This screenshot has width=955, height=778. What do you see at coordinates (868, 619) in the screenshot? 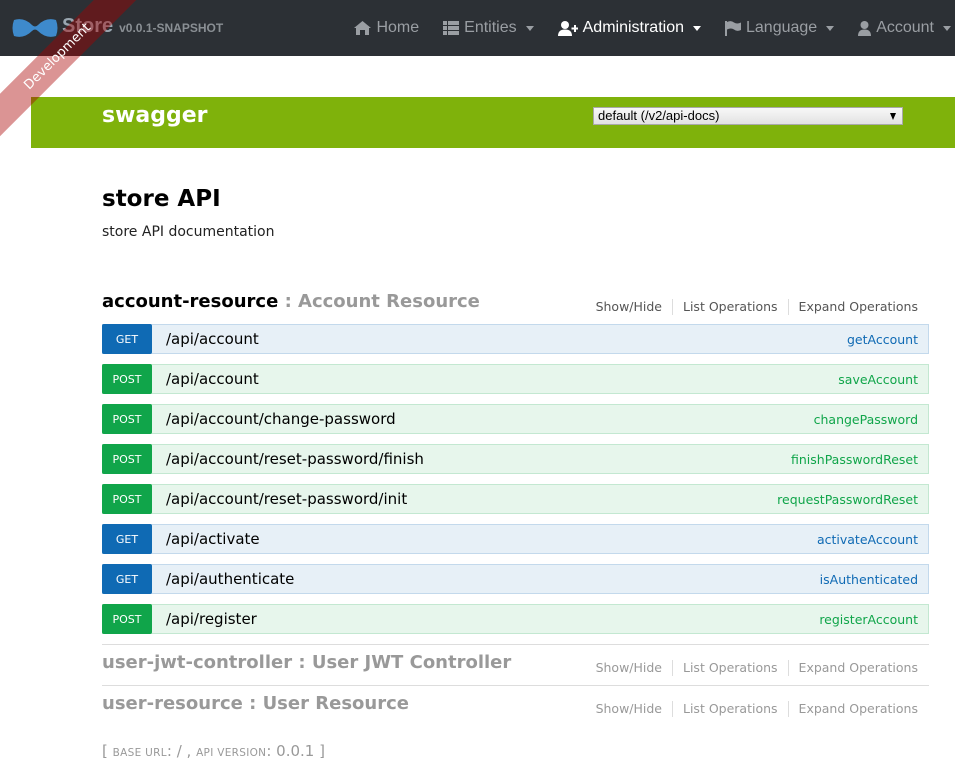
I see `operation-nickname: registerAccount` at bounding box center [868, 619].